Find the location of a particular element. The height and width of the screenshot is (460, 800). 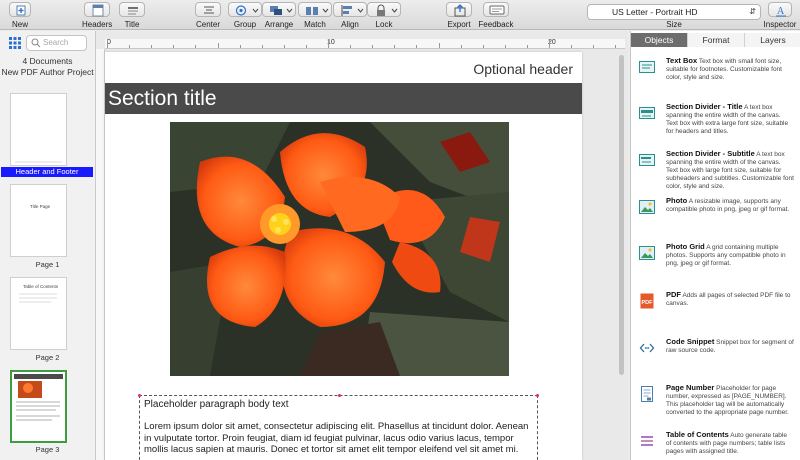

object-name: Section Divider - Title is located at coordinates (704, 106).